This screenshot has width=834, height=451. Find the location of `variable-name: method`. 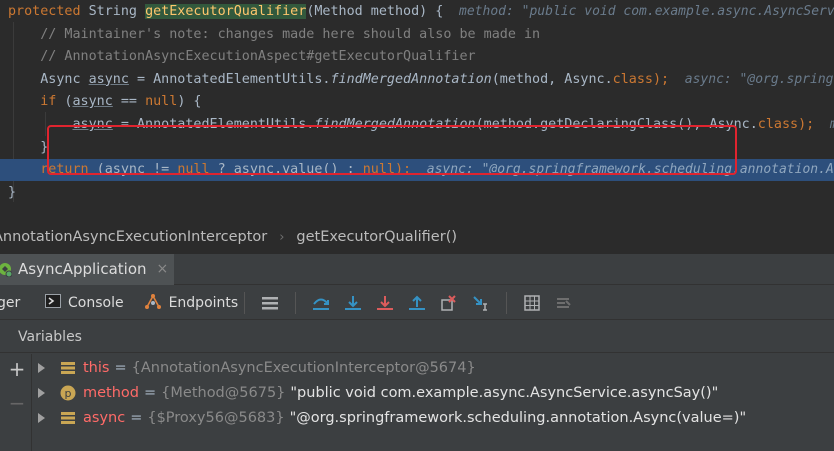

variable-name: method is located at coordinates (111, 393).